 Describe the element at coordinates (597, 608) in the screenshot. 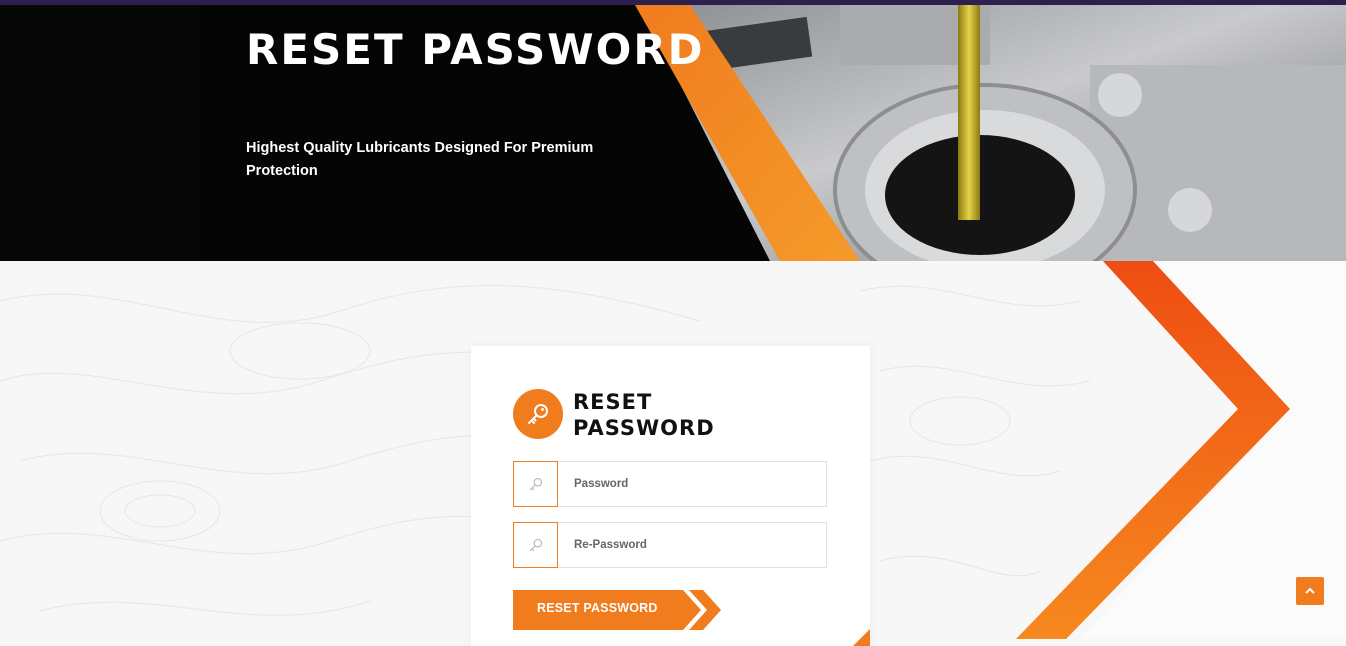

I see `reset-password-button-label: RESET PASSWORD` at that location.